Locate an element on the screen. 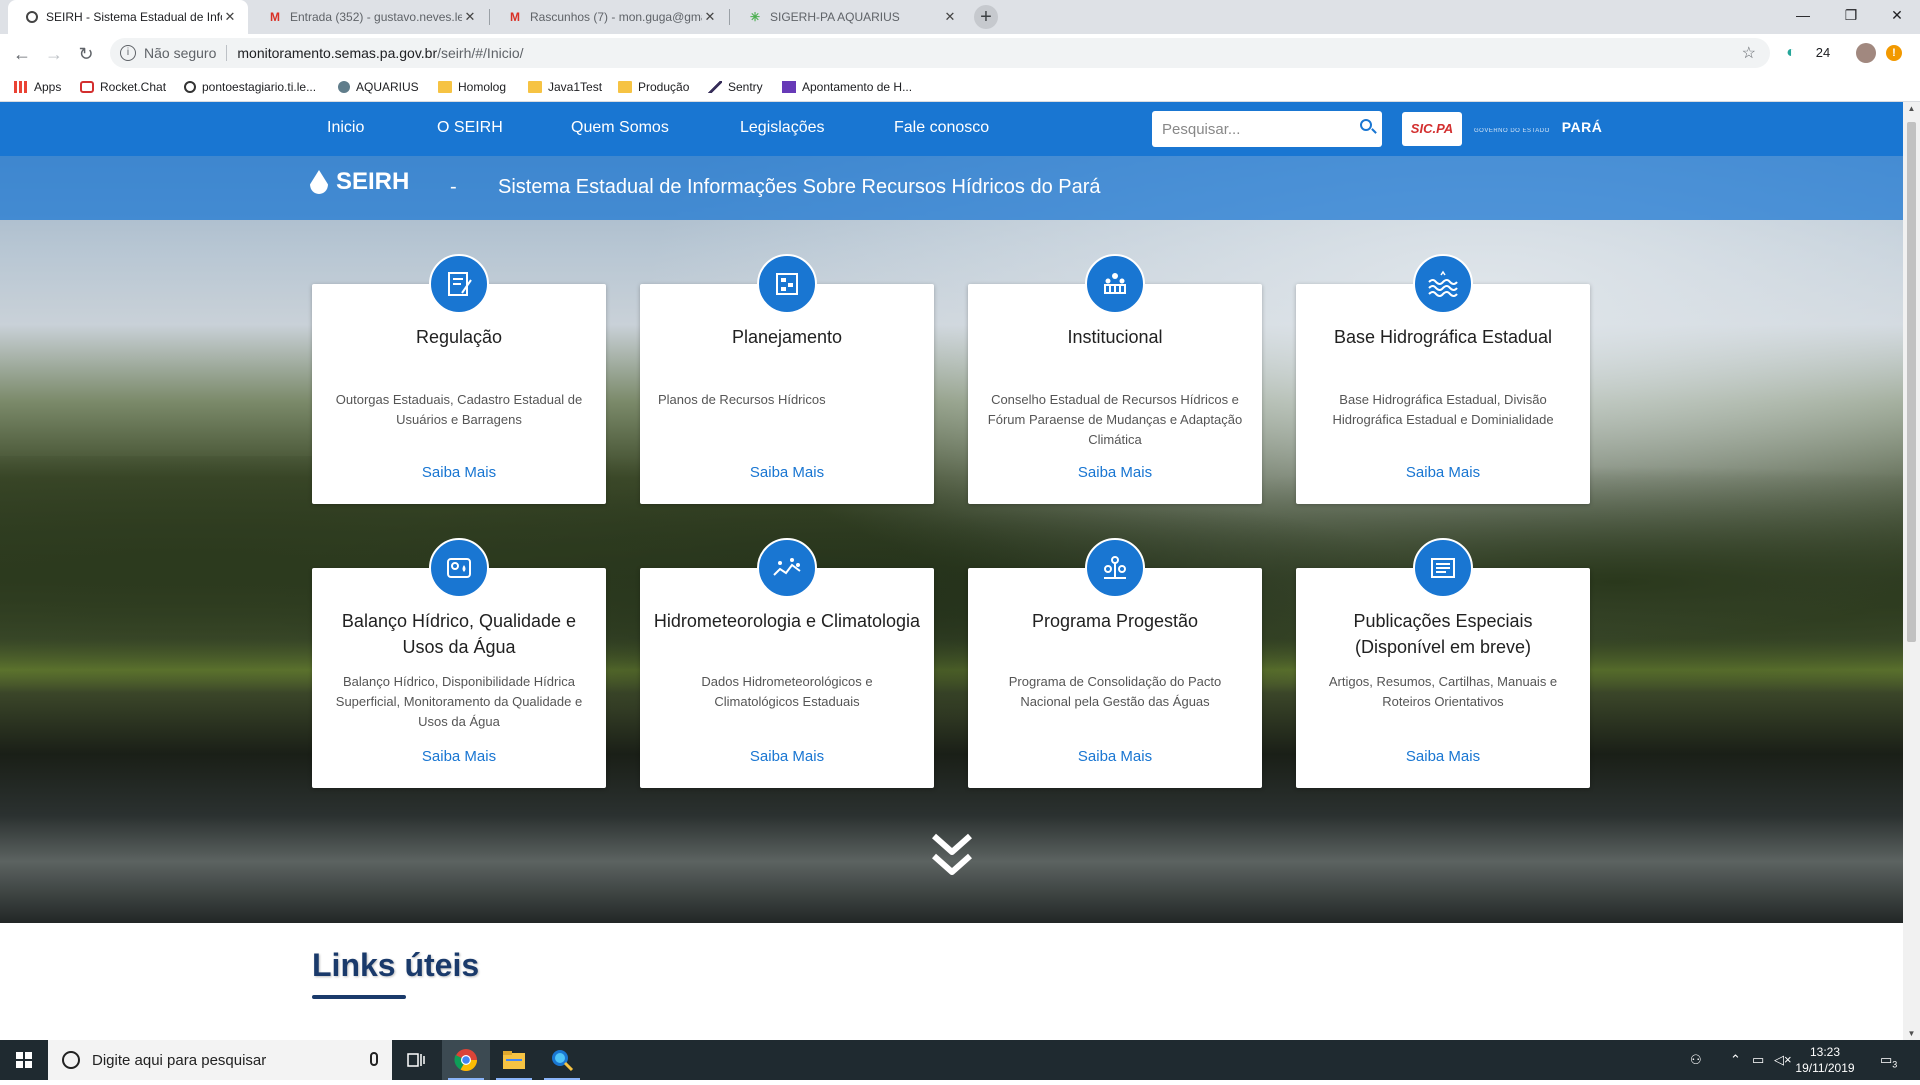 This screenshot has height=1085, width=1920. restore-icon: ❐ is located at coordinates (1851, 15).